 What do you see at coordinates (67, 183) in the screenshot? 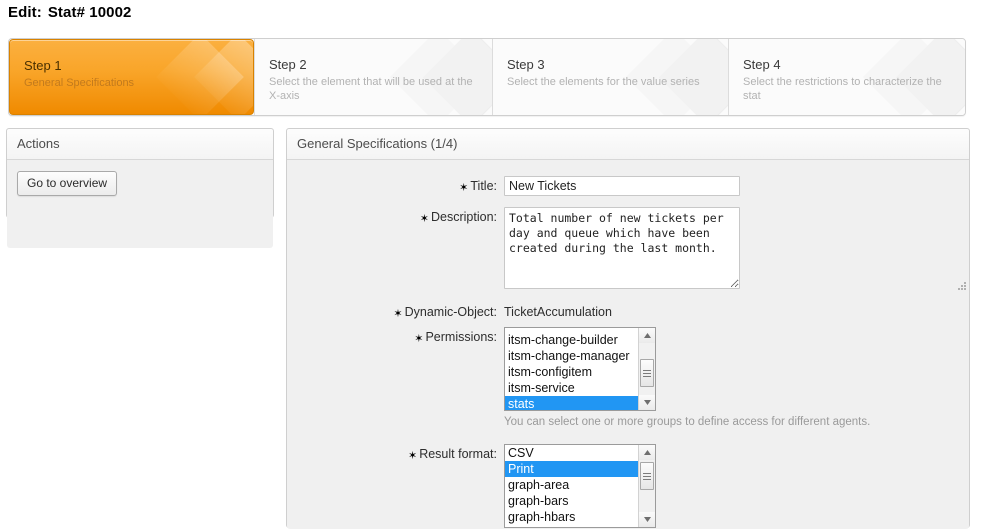
I see `go-to-overview-button: Go to overview` at bounding box center [67, 183].